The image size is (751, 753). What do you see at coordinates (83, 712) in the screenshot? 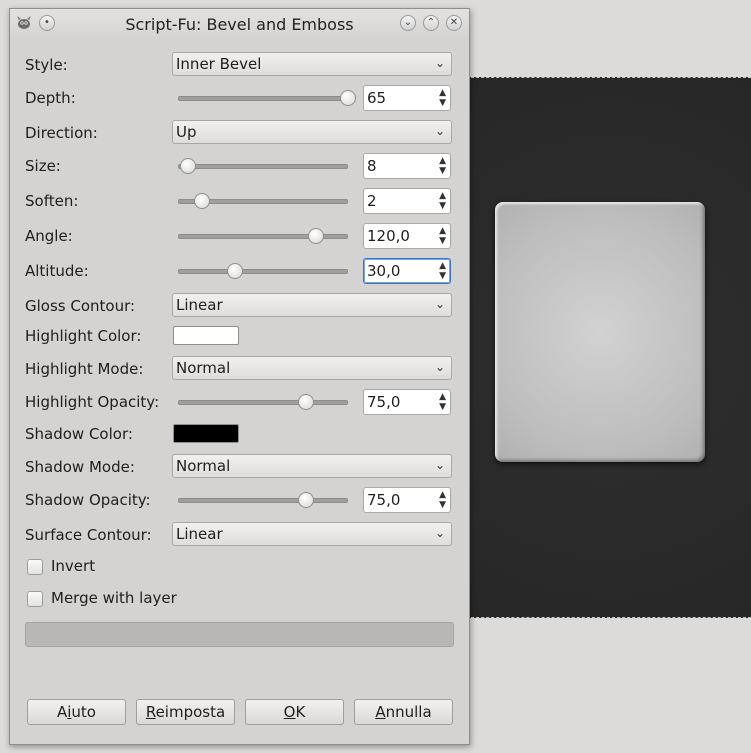
I see `help-button-label-end: uto` at bounding box center [83, 712].